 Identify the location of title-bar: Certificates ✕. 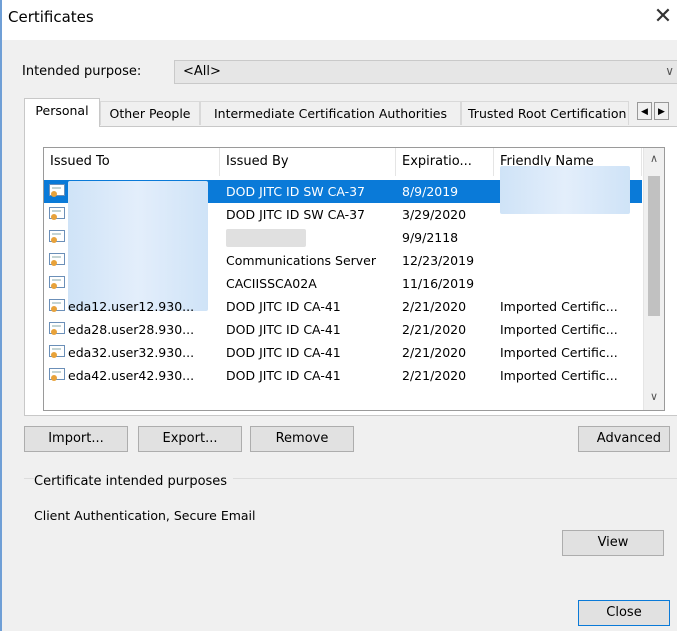
(339, 20).